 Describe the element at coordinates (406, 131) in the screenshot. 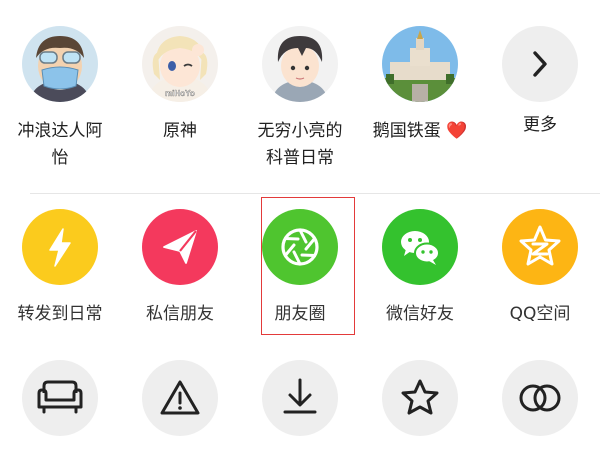

I see `friend-name-line: 鹅国铁蛋` at that location.